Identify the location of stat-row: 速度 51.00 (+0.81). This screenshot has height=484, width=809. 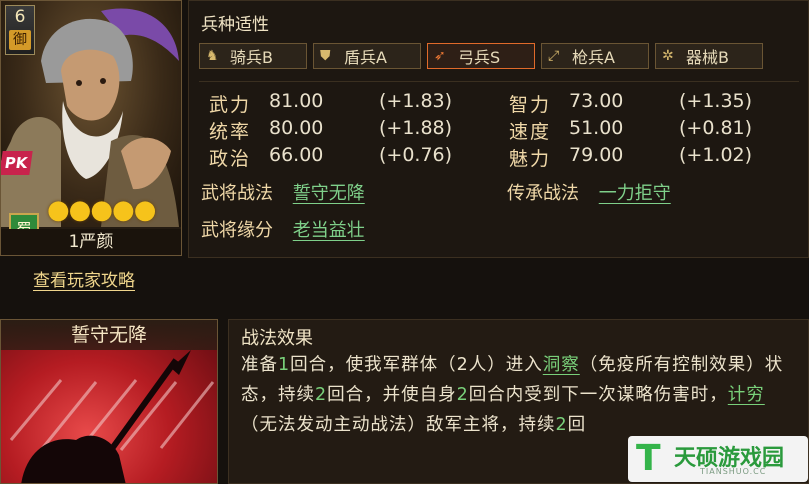
(630, 130).